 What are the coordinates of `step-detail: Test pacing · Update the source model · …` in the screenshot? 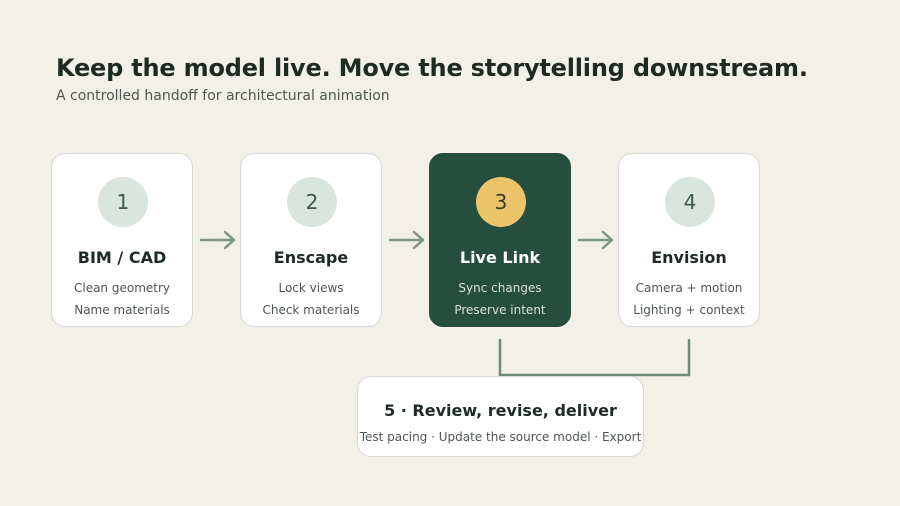 It's located at (500, 437).